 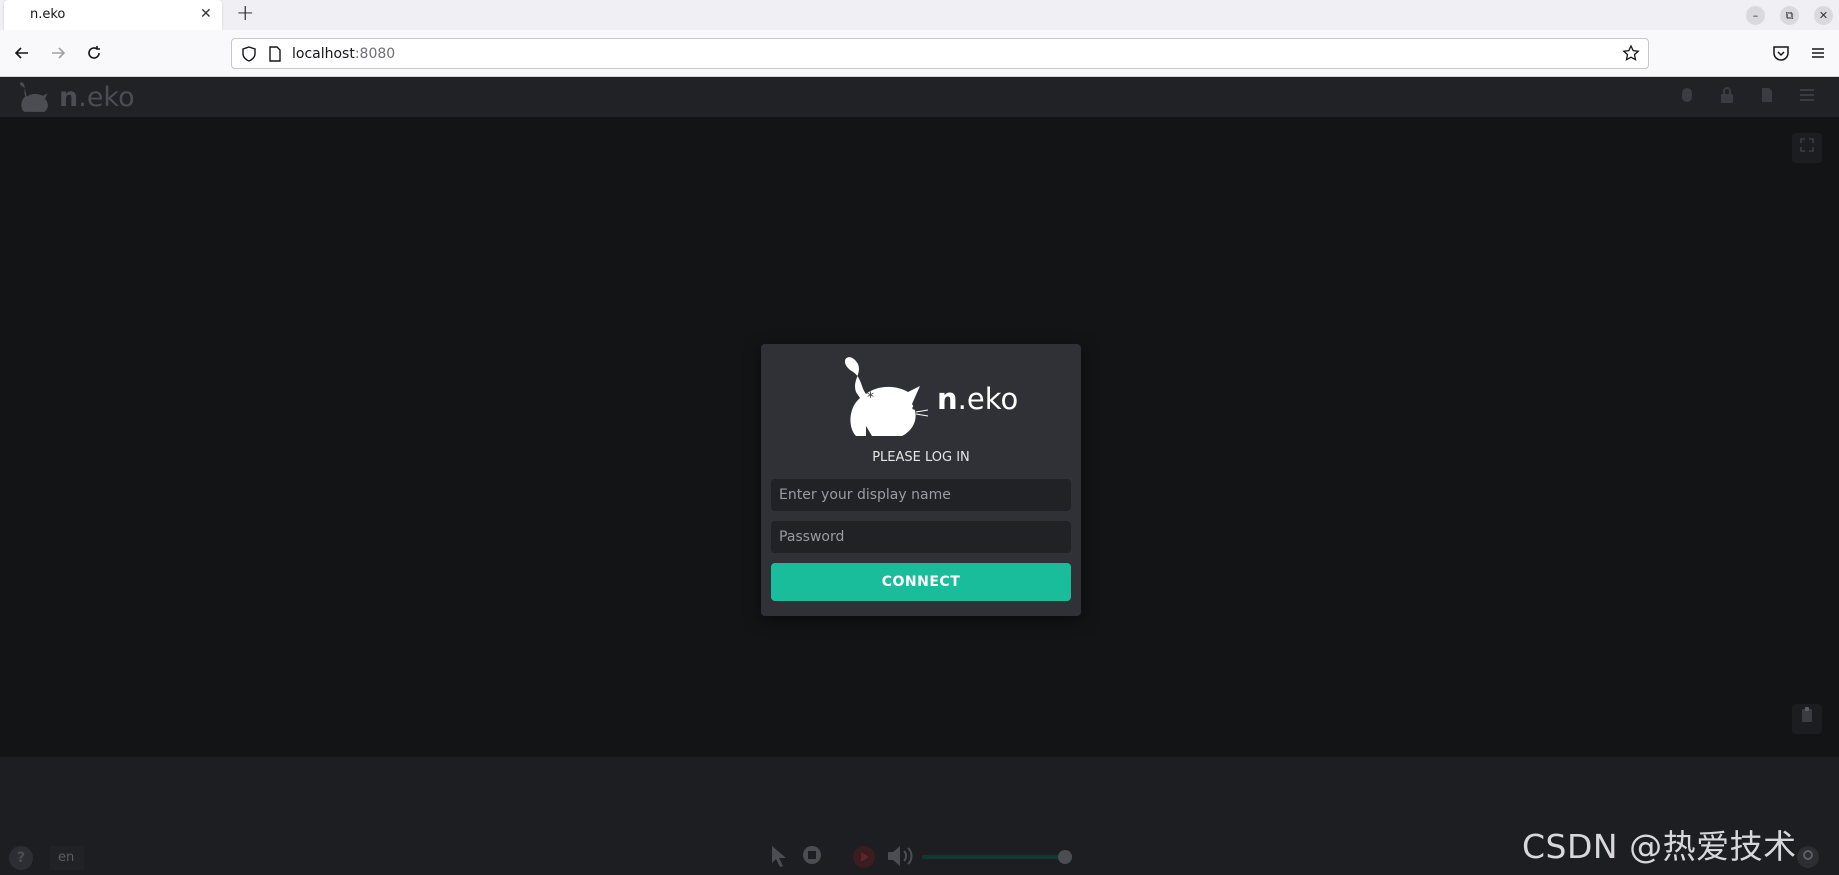 What do you see at coordinates (69, 97) in the screenshot?
I see `logo-bold: n` at bounding box center [69, 97].